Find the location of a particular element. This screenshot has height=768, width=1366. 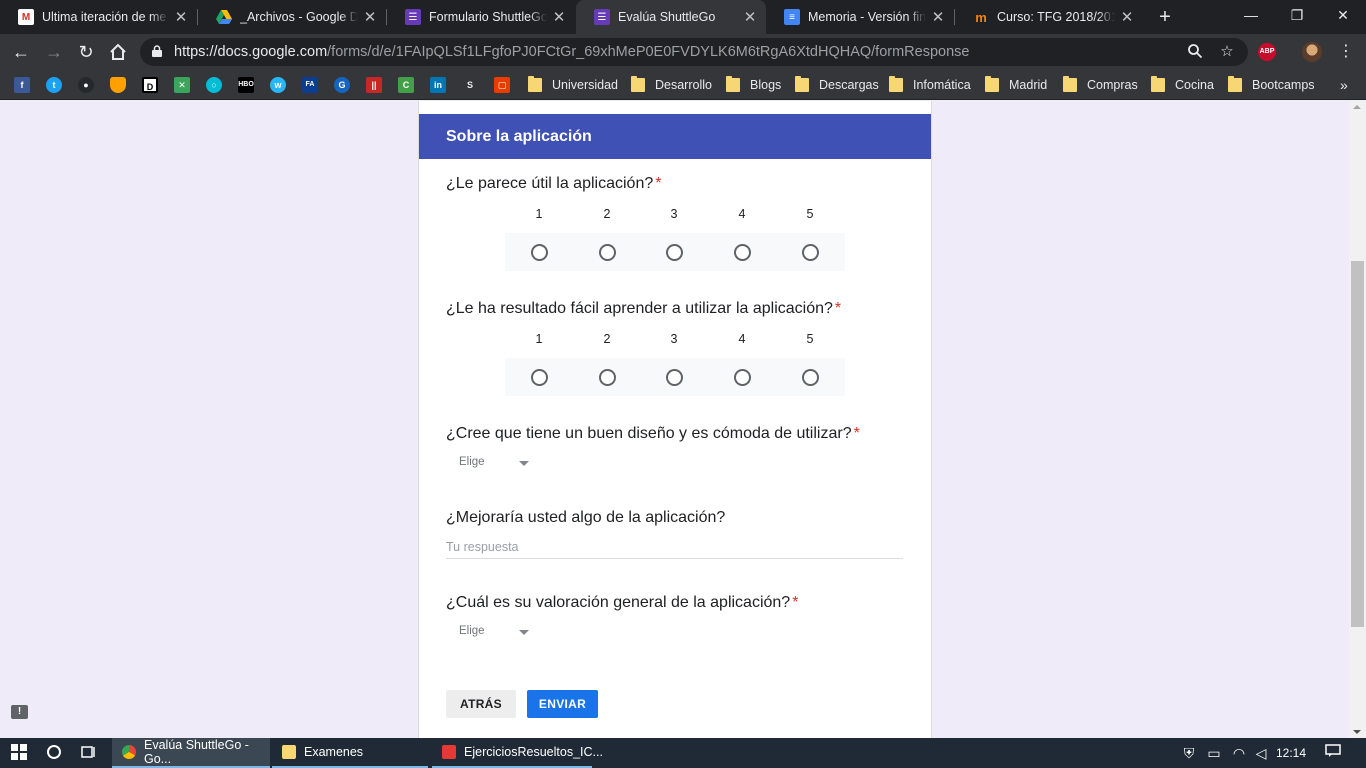

scrollbar-thumb is located at coordinates (1357, 444).